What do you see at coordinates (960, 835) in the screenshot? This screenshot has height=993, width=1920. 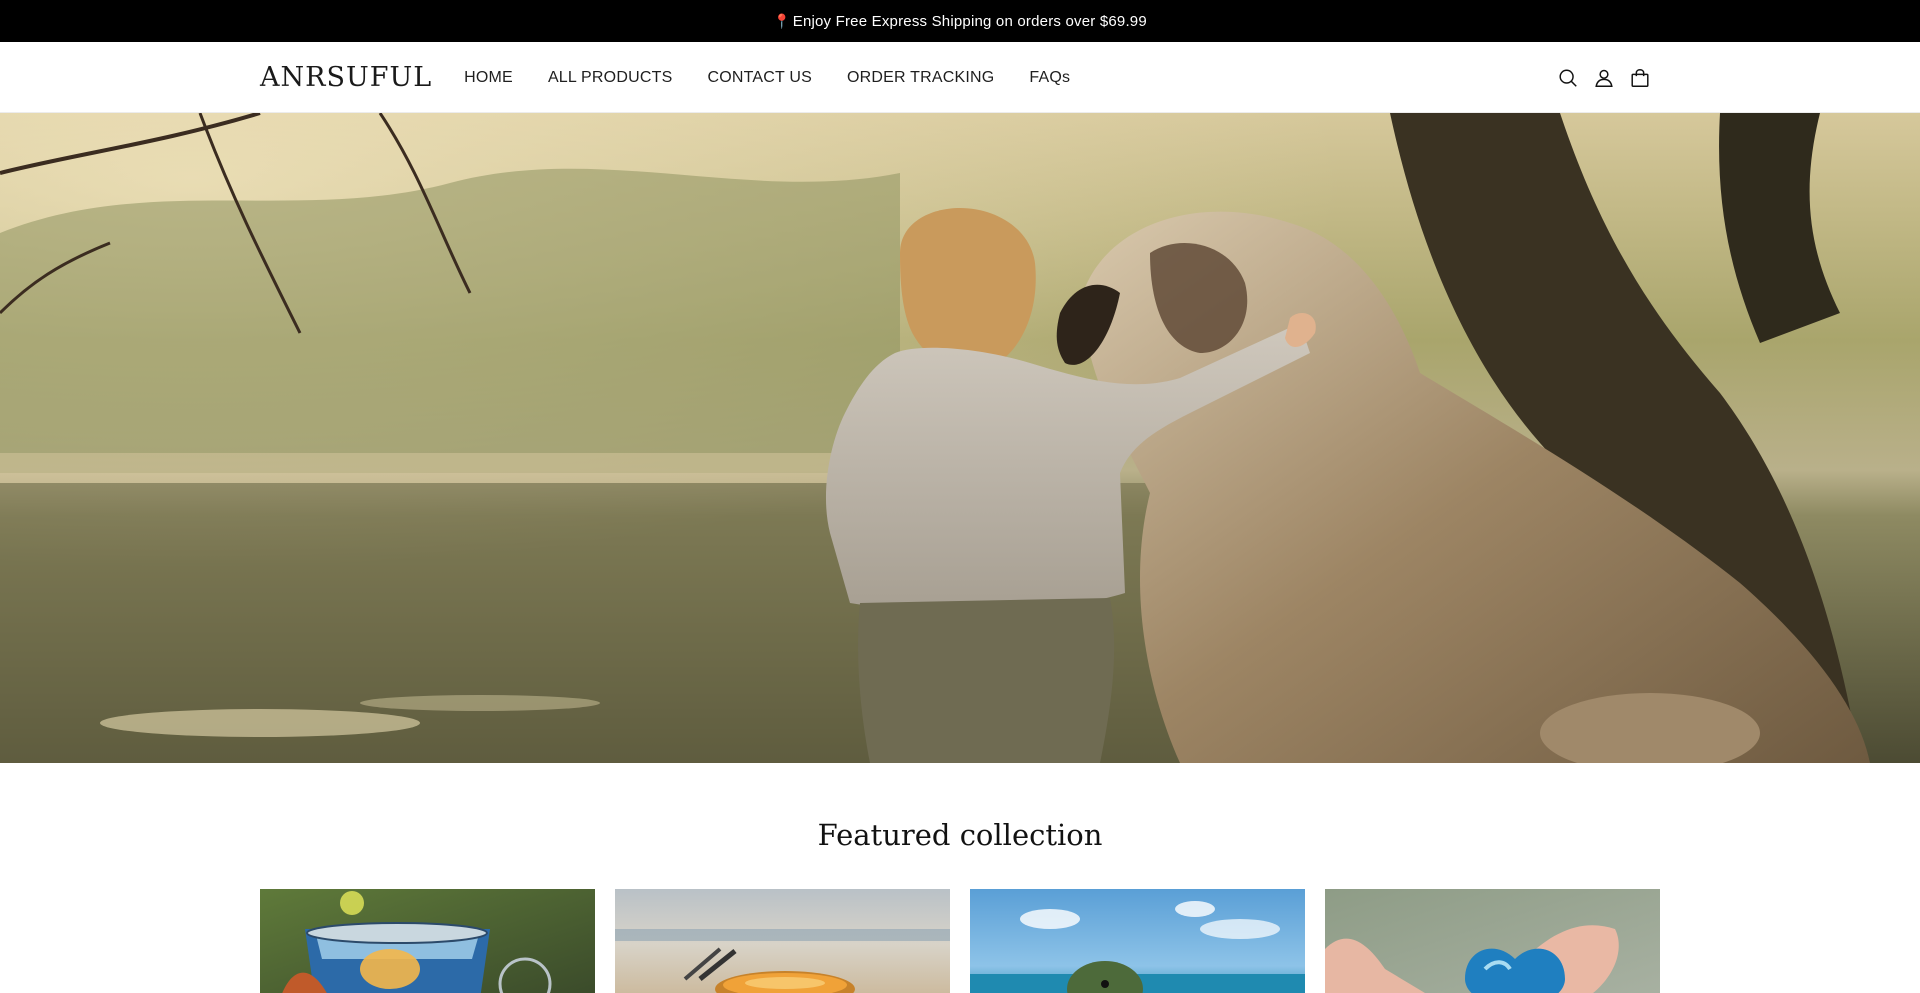 I see `featured-collection-title: Featured collection` at bounding box center [960, 835].